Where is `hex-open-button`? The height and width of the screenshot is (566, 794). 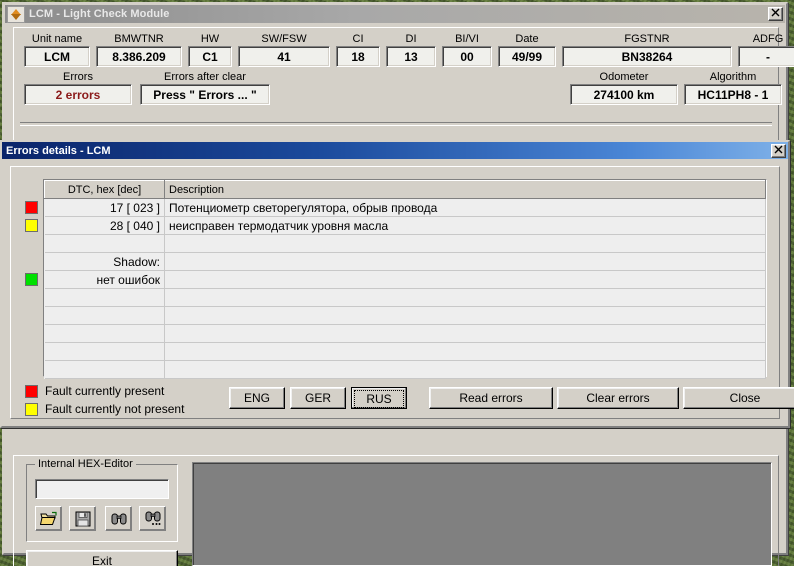 hex-open-button is located at coordinates (48, 518).